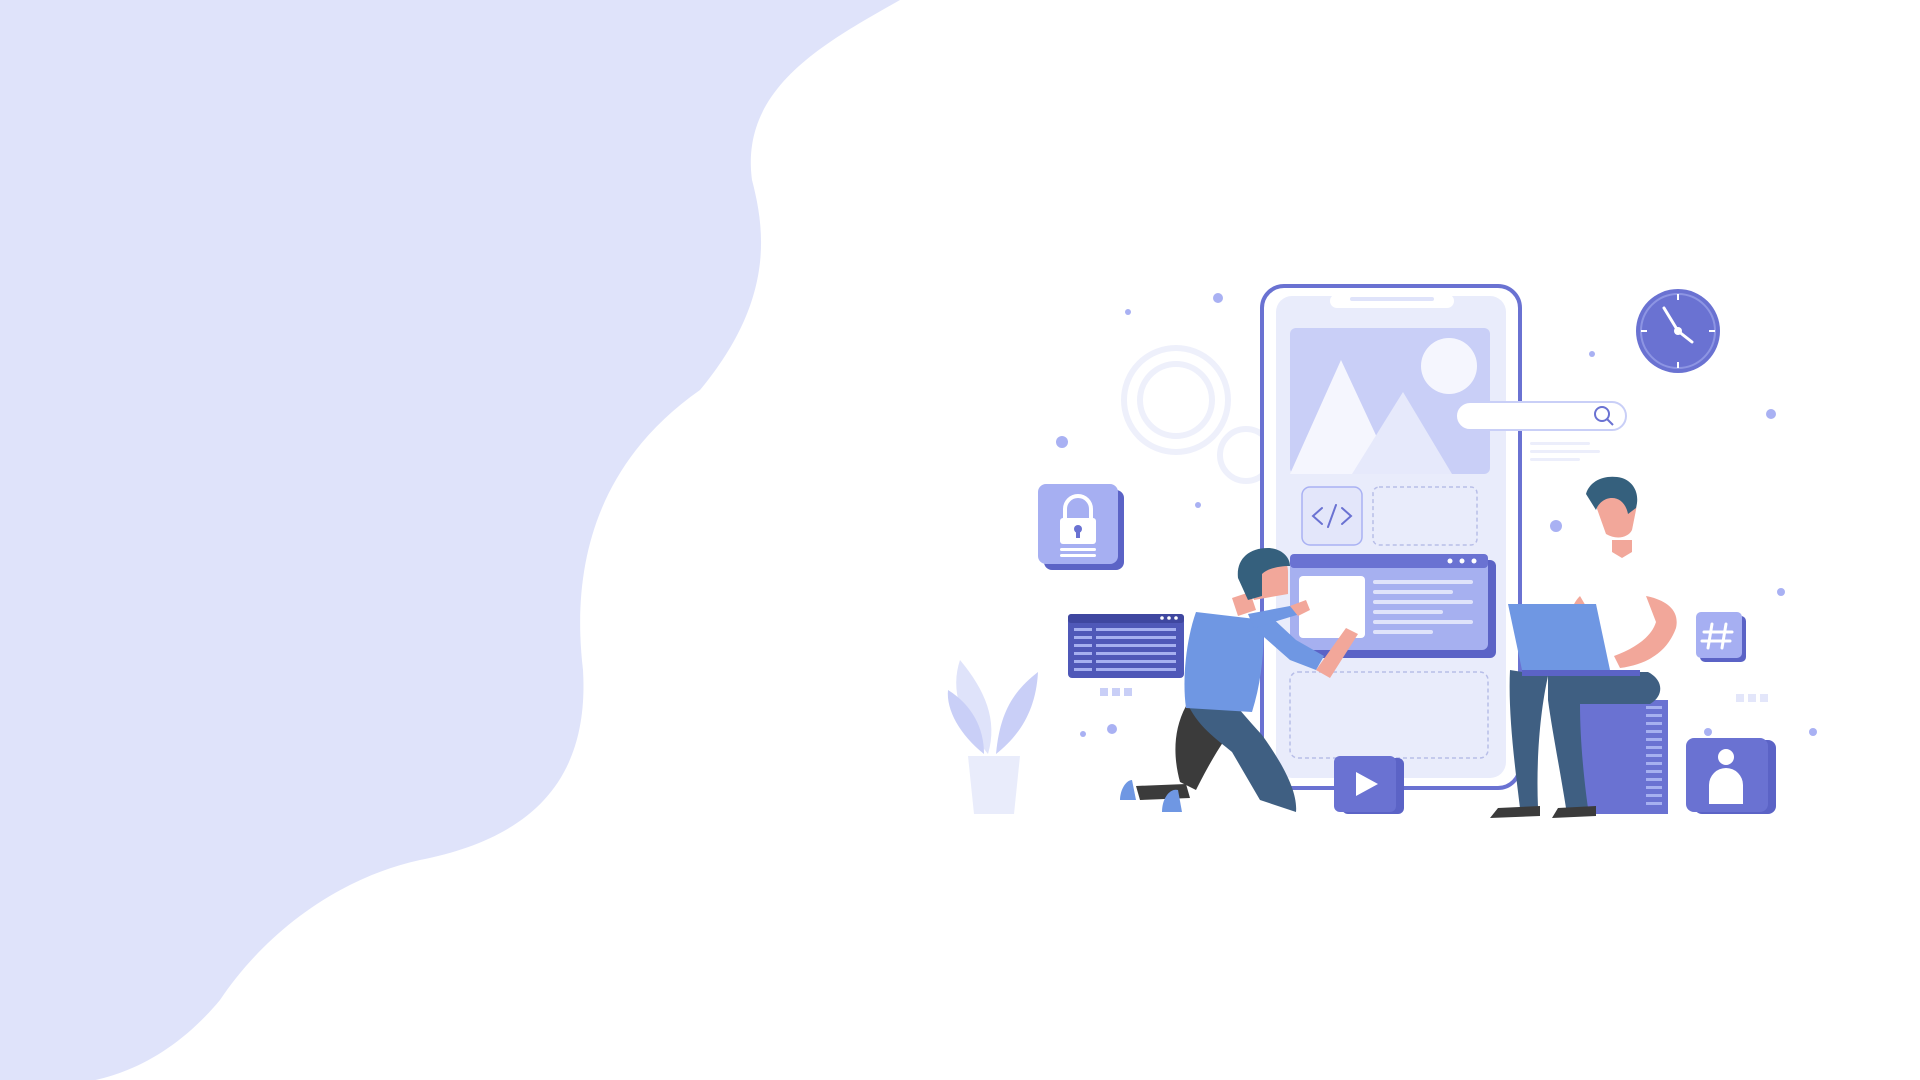 Image resolution: width=1920 pixels, height=1080 pixels. I want to click on plant-icon, so click(992, 737).